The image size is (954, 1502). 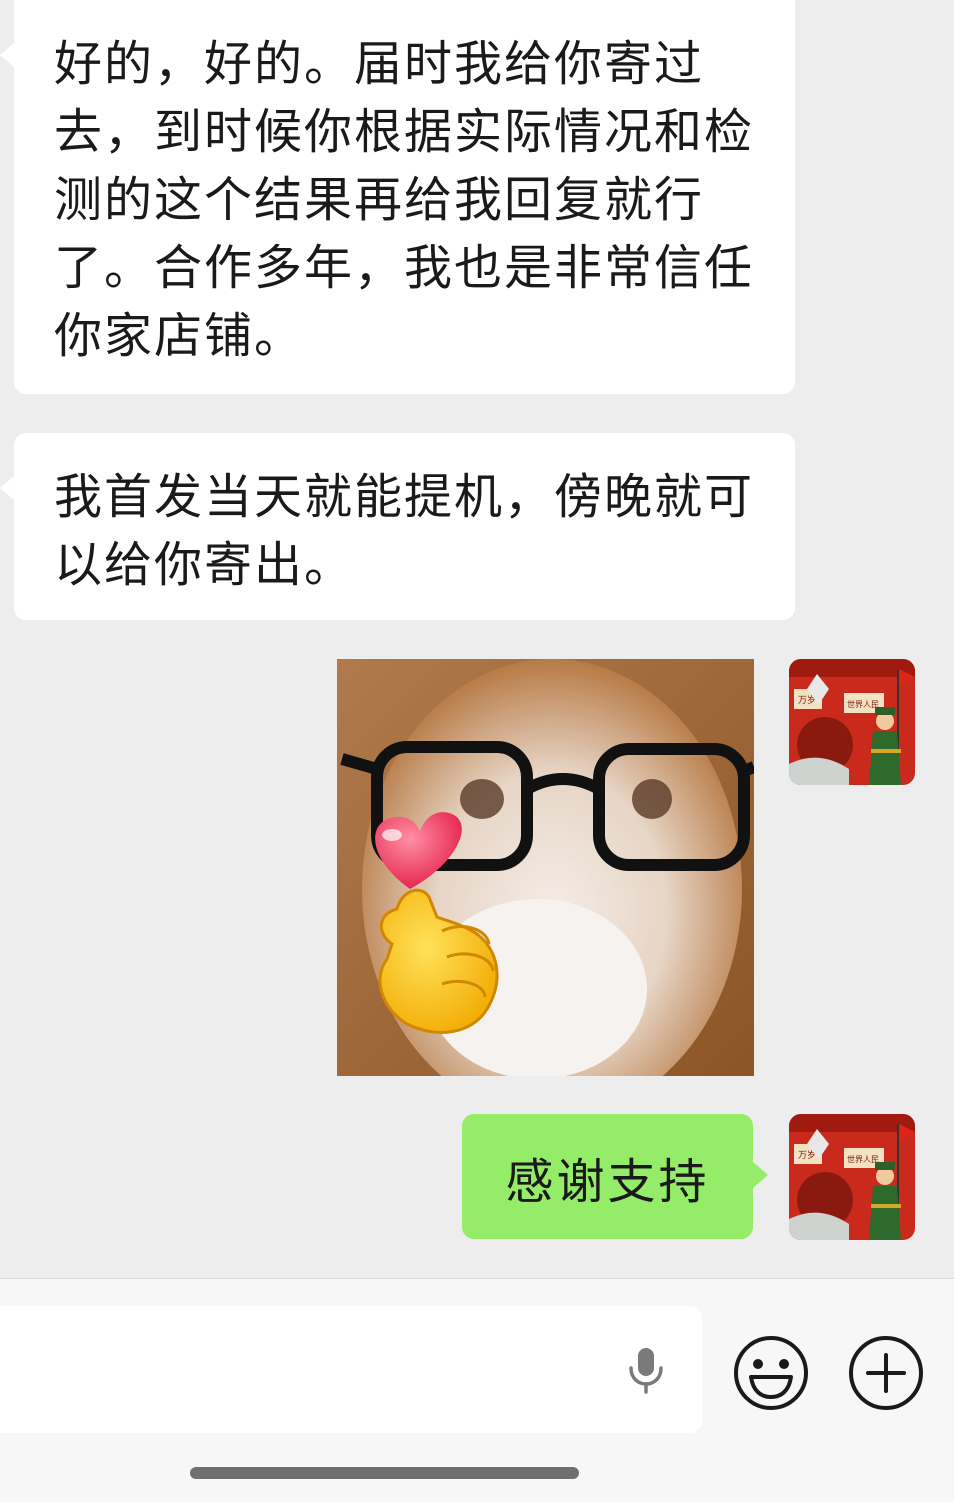 What do you see at coordinates (384, 1473) in the screenshot?
I see `home-indicator` at bounding box center [384, 1473].